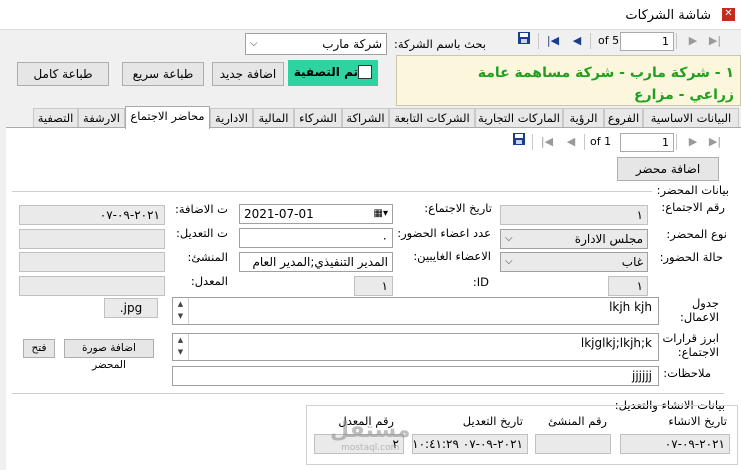 This screenshot has width=741, height=470. What do you see at coordinates (696, 234) in the screenshot?
I see `minute-type-label: نوع المحضر:` at bounding box center [696, 234].